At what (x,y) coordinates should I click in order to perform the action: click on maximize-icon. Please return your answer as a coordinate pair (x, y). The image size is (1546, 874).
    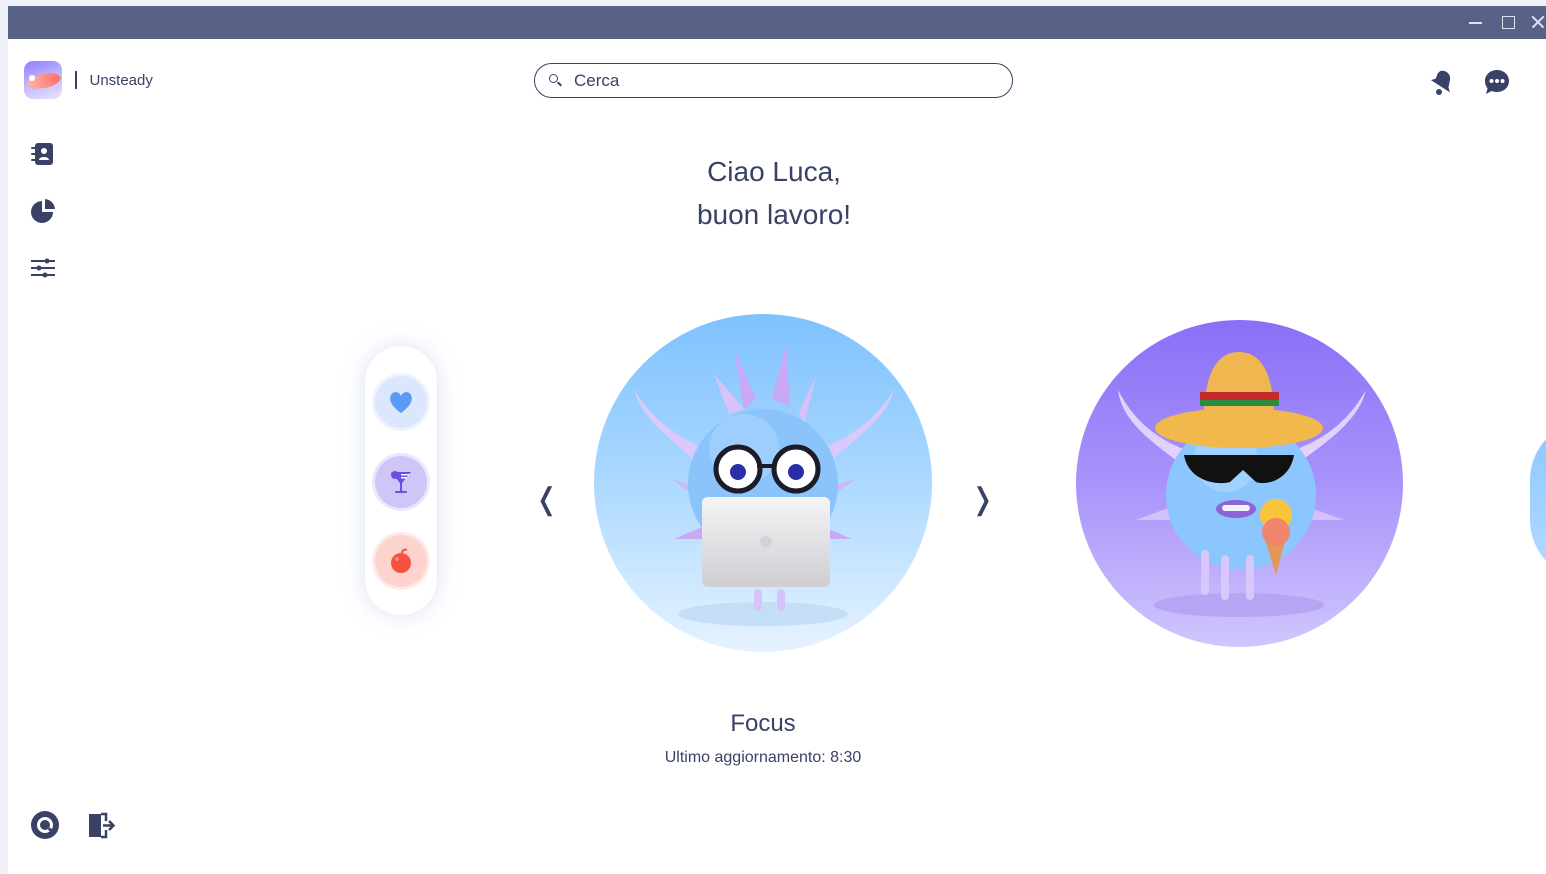
    Looking at the image, I should click on (1508, 22).